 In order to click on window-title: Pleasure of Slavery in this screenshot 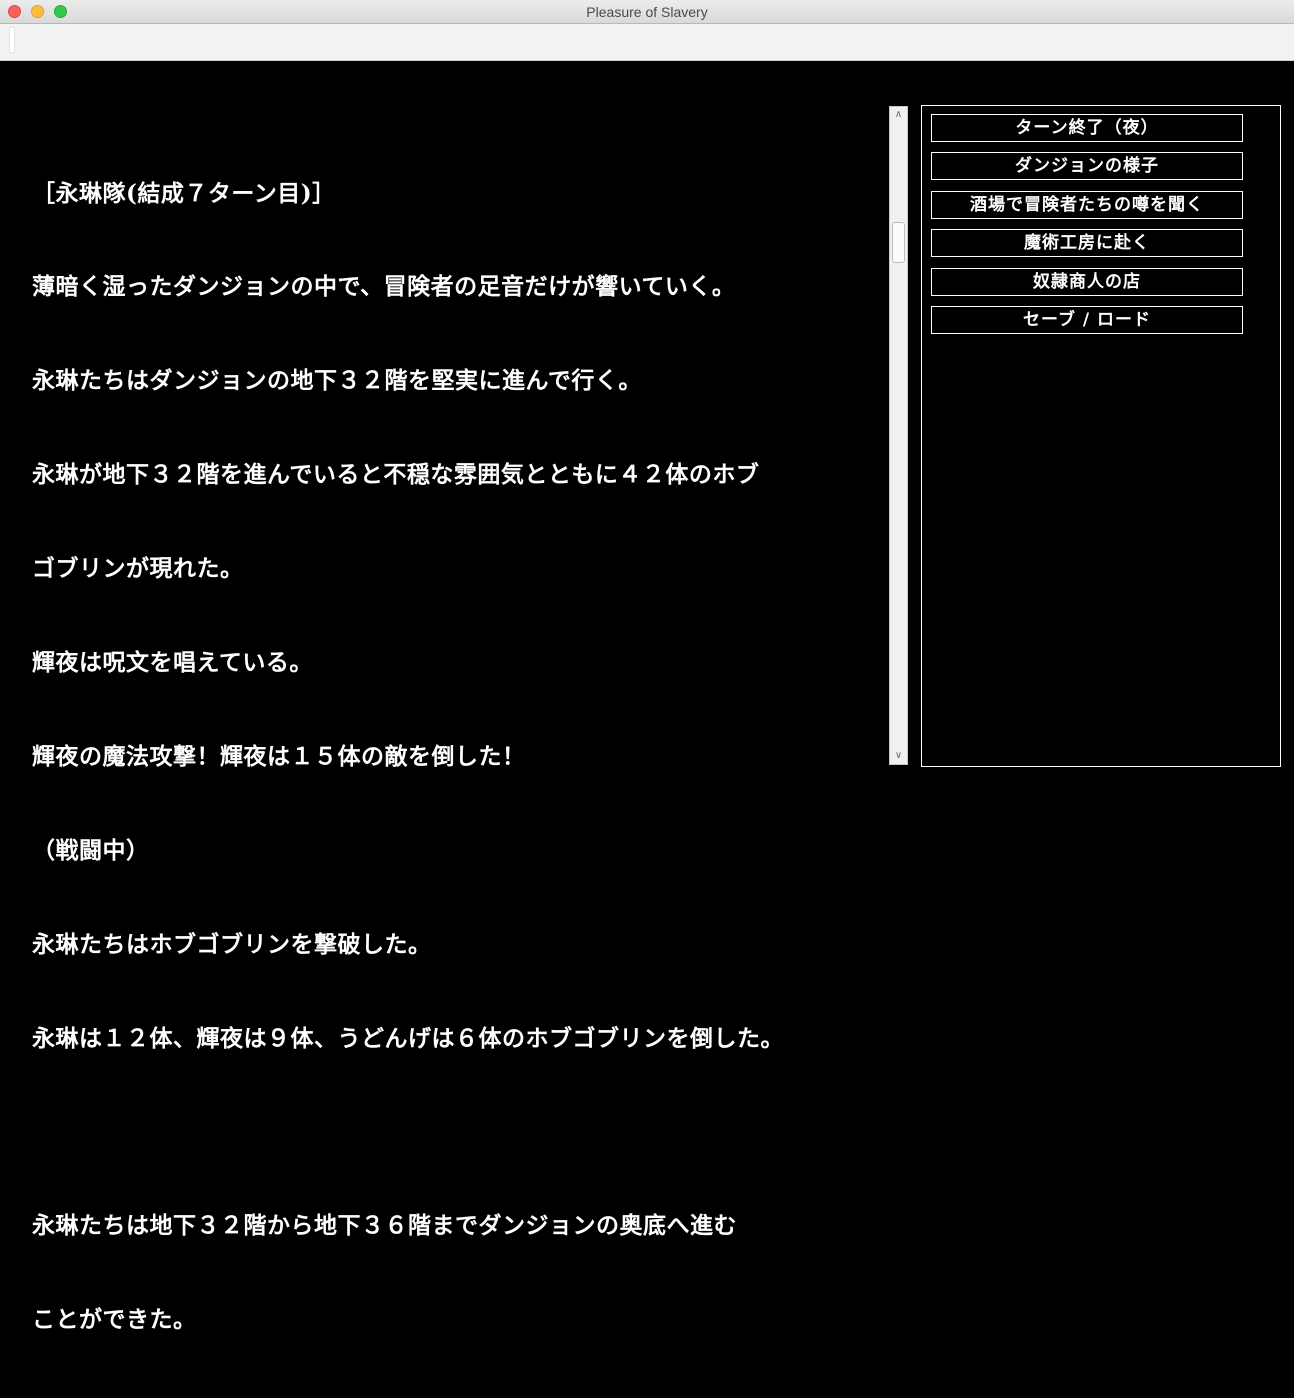, I will do `click(647, 12)`.